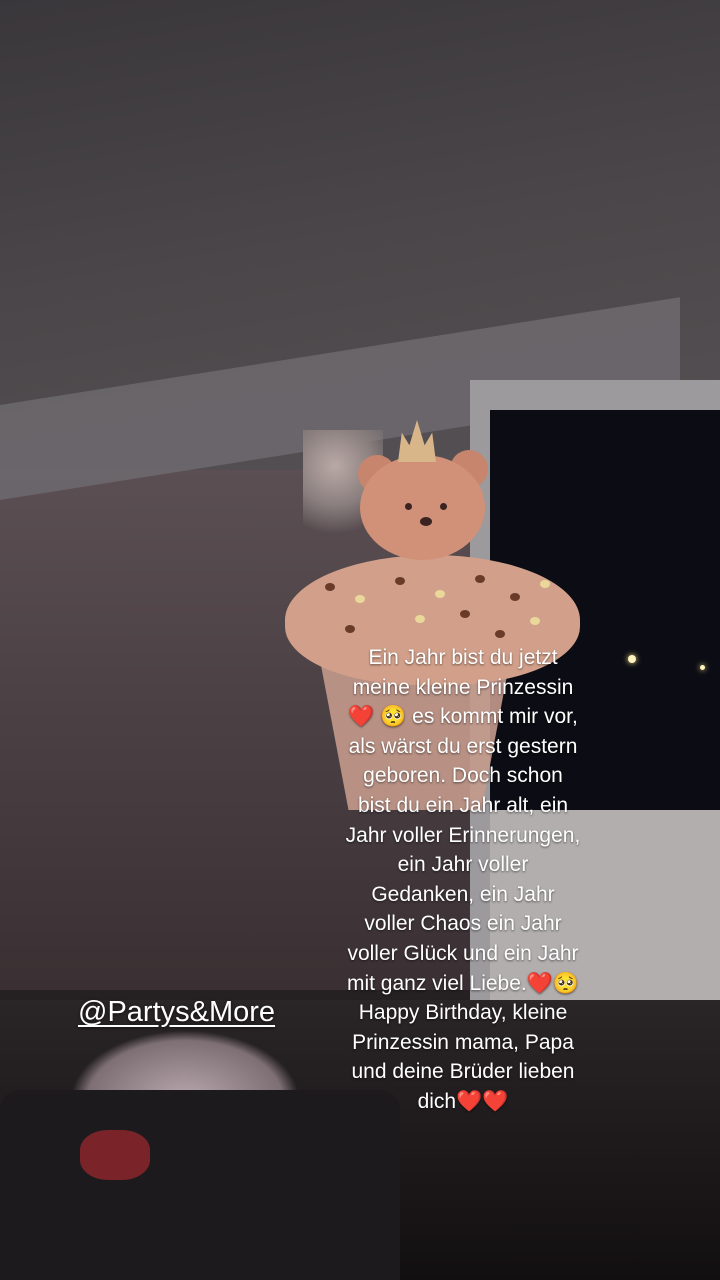  I want to click on mention-link: @Partys&More, so click(176, 1012).